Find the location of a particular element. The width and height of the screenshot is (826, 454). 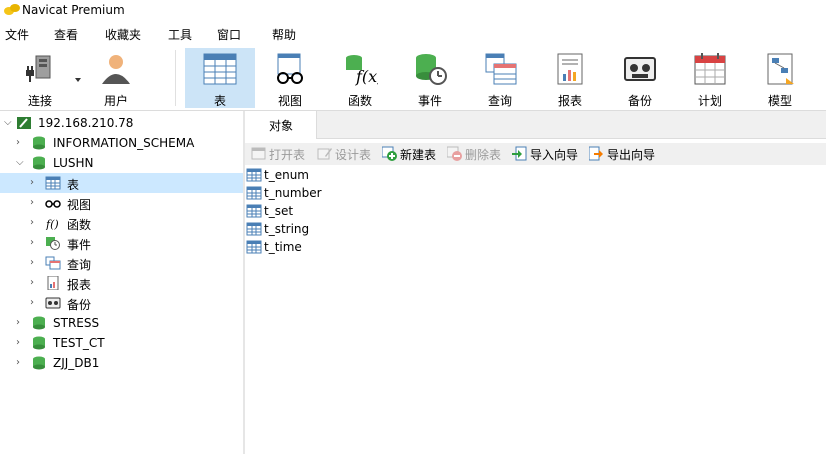

tree-item-label: INFORMATION_SCHEMA is located at coordinates (124, 143).